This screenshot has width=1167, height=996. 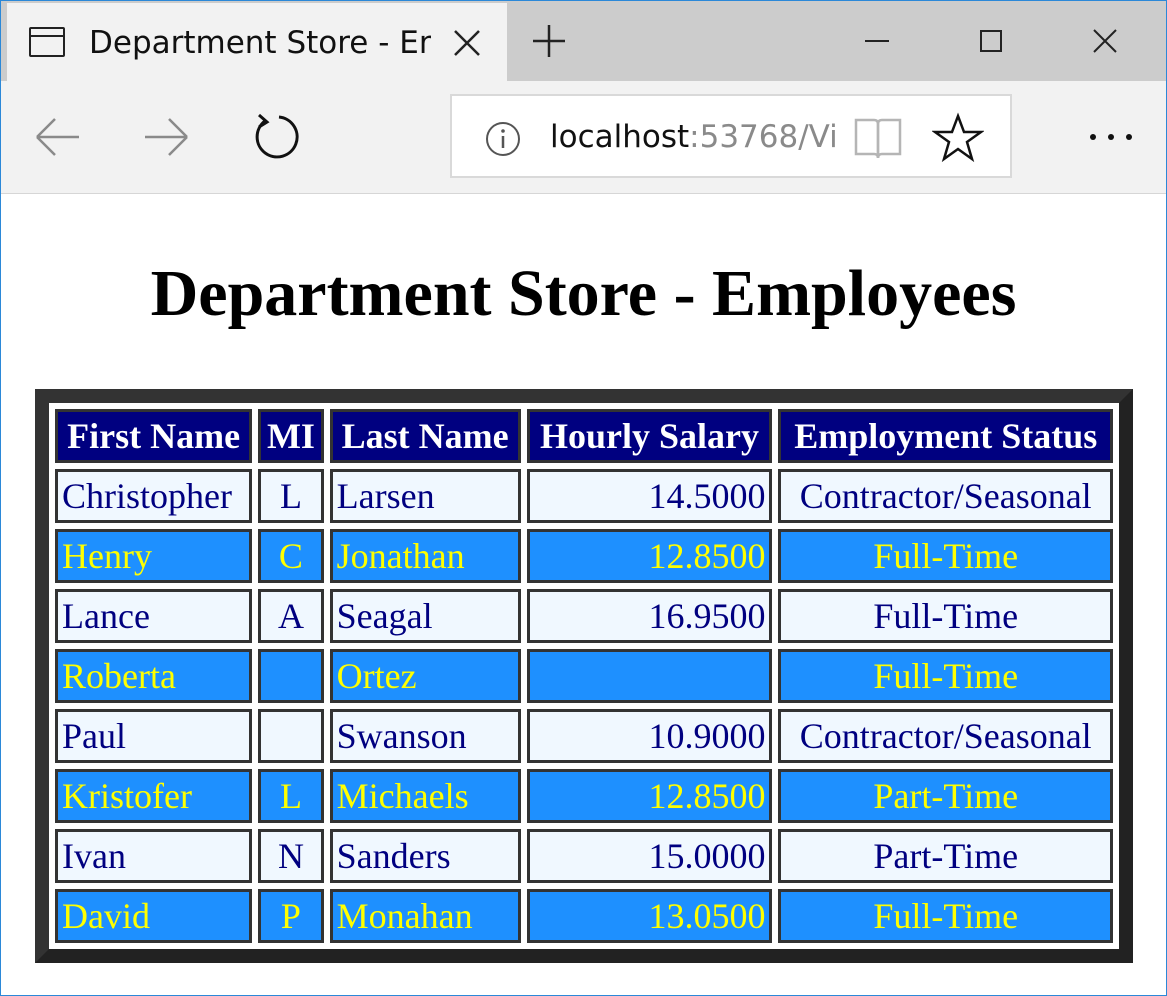 I want to click on table-row: Ivan N Sanders 15.0000 Part-Time, so click(x=584, y=856).